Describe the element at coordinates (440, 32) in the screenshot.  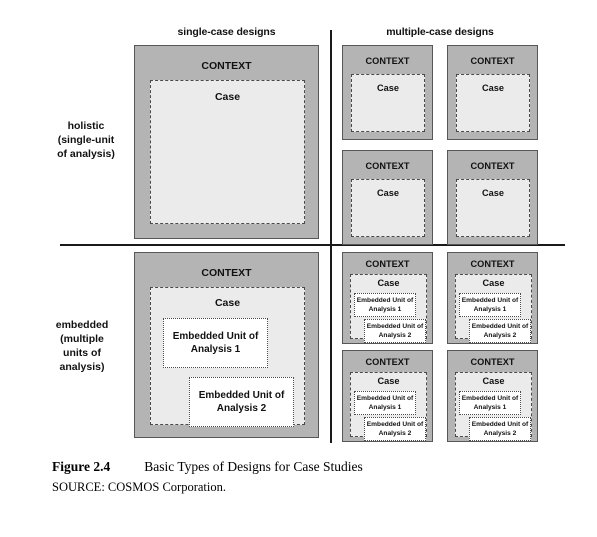
I see `column-header-multiple-case: multiple-case designs` at that location.